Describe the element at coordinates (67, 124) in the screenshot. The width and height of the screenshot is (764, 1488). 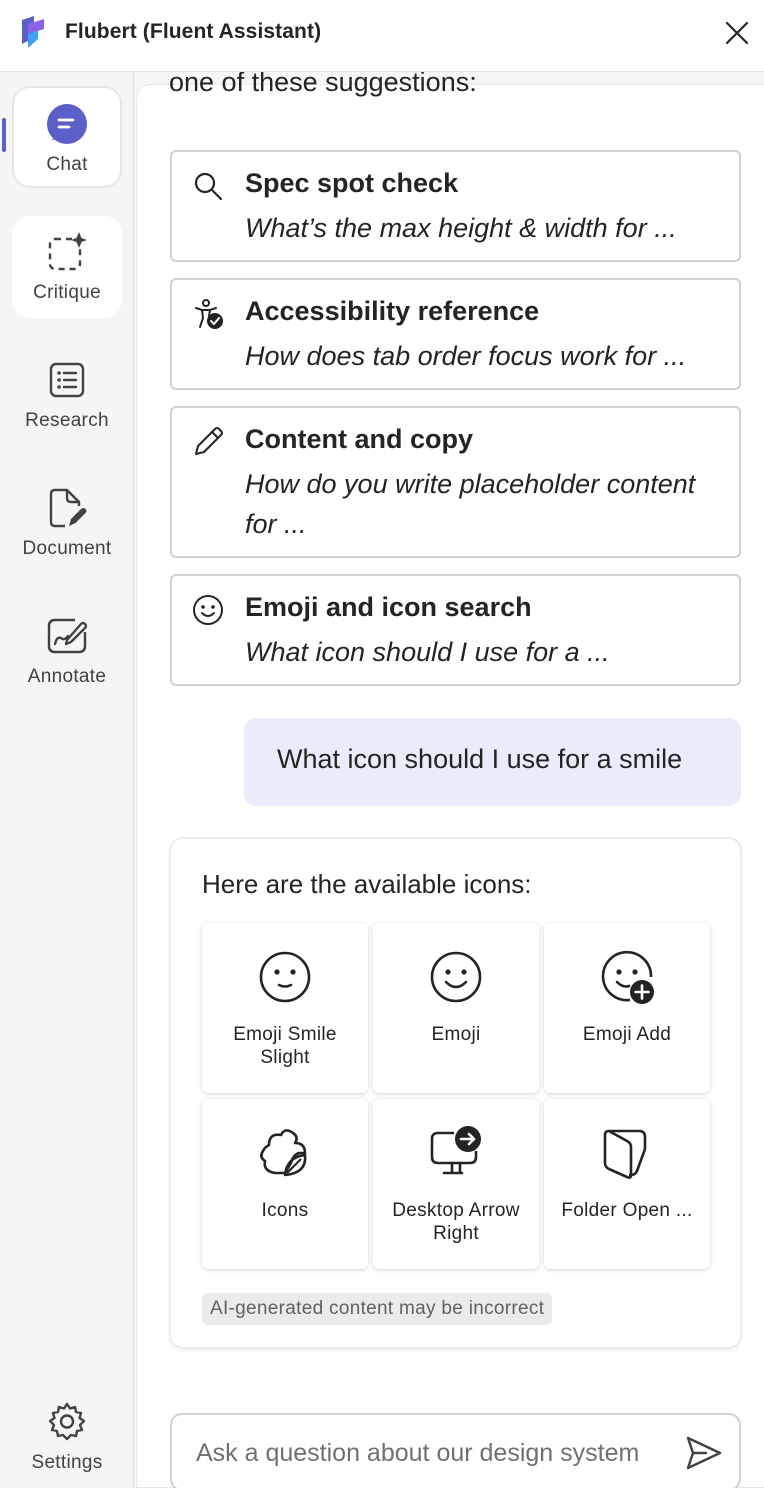
I see `chat-bubble-icon` at that location.